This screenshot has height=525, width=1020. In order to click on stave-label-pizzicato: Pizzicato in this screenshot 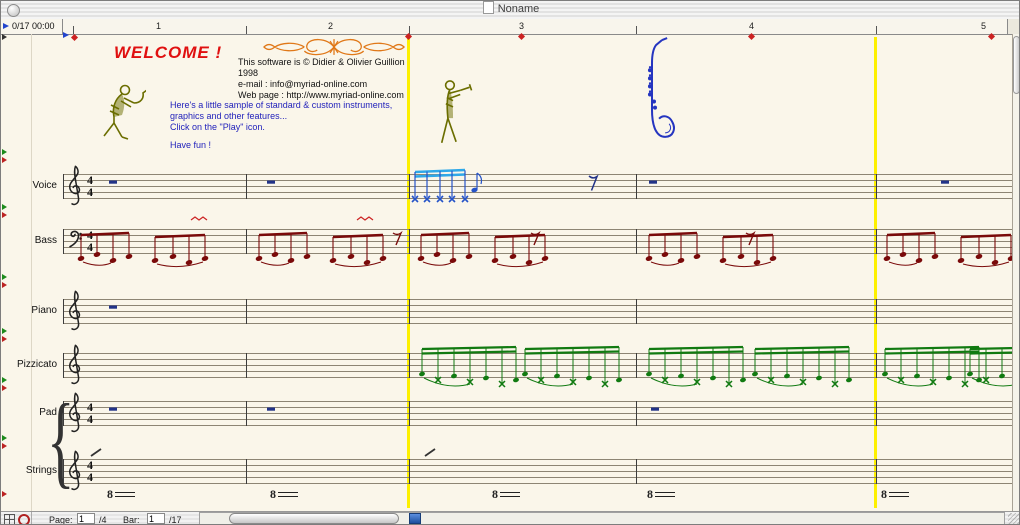, I will do `click(31, 364)`.